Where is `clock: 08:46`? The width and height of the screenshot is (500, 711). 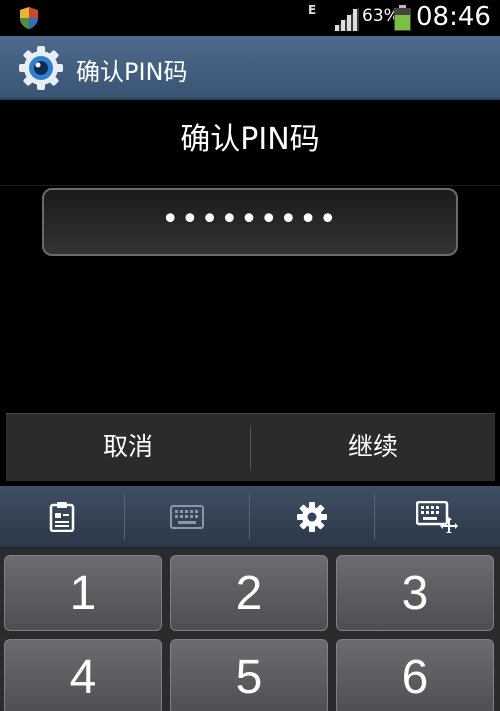 clock: 08:46 is located at coordinates (453, 17).